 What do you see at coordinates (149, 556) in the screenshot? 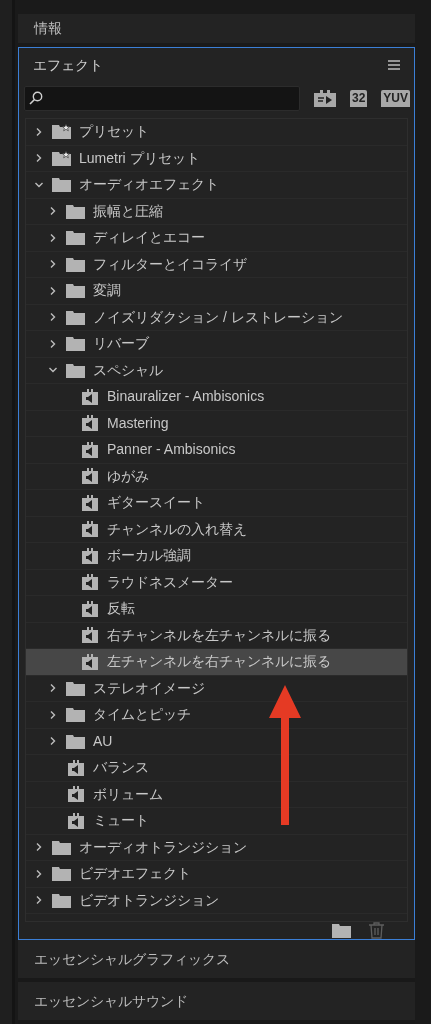
I see `tree-item-label: ボーカル強調` at bounding box center [149, 556].